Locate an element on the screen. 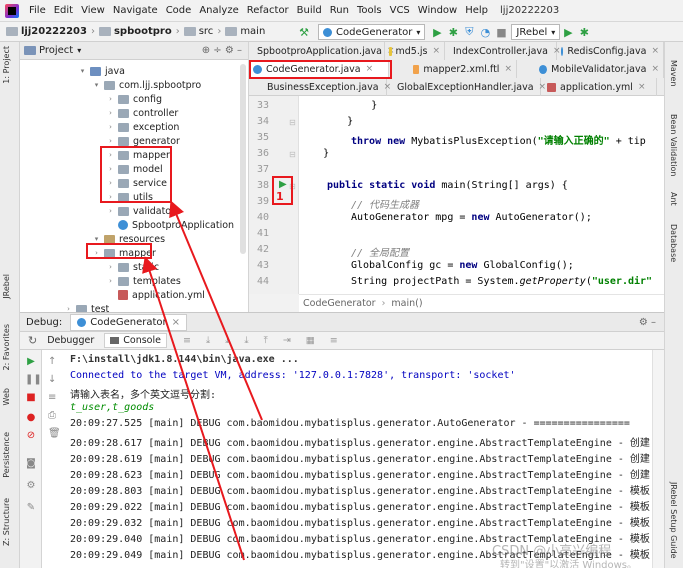  tab-mobile-validator: MobileValidator.java × is located at coordinates (599, 69).